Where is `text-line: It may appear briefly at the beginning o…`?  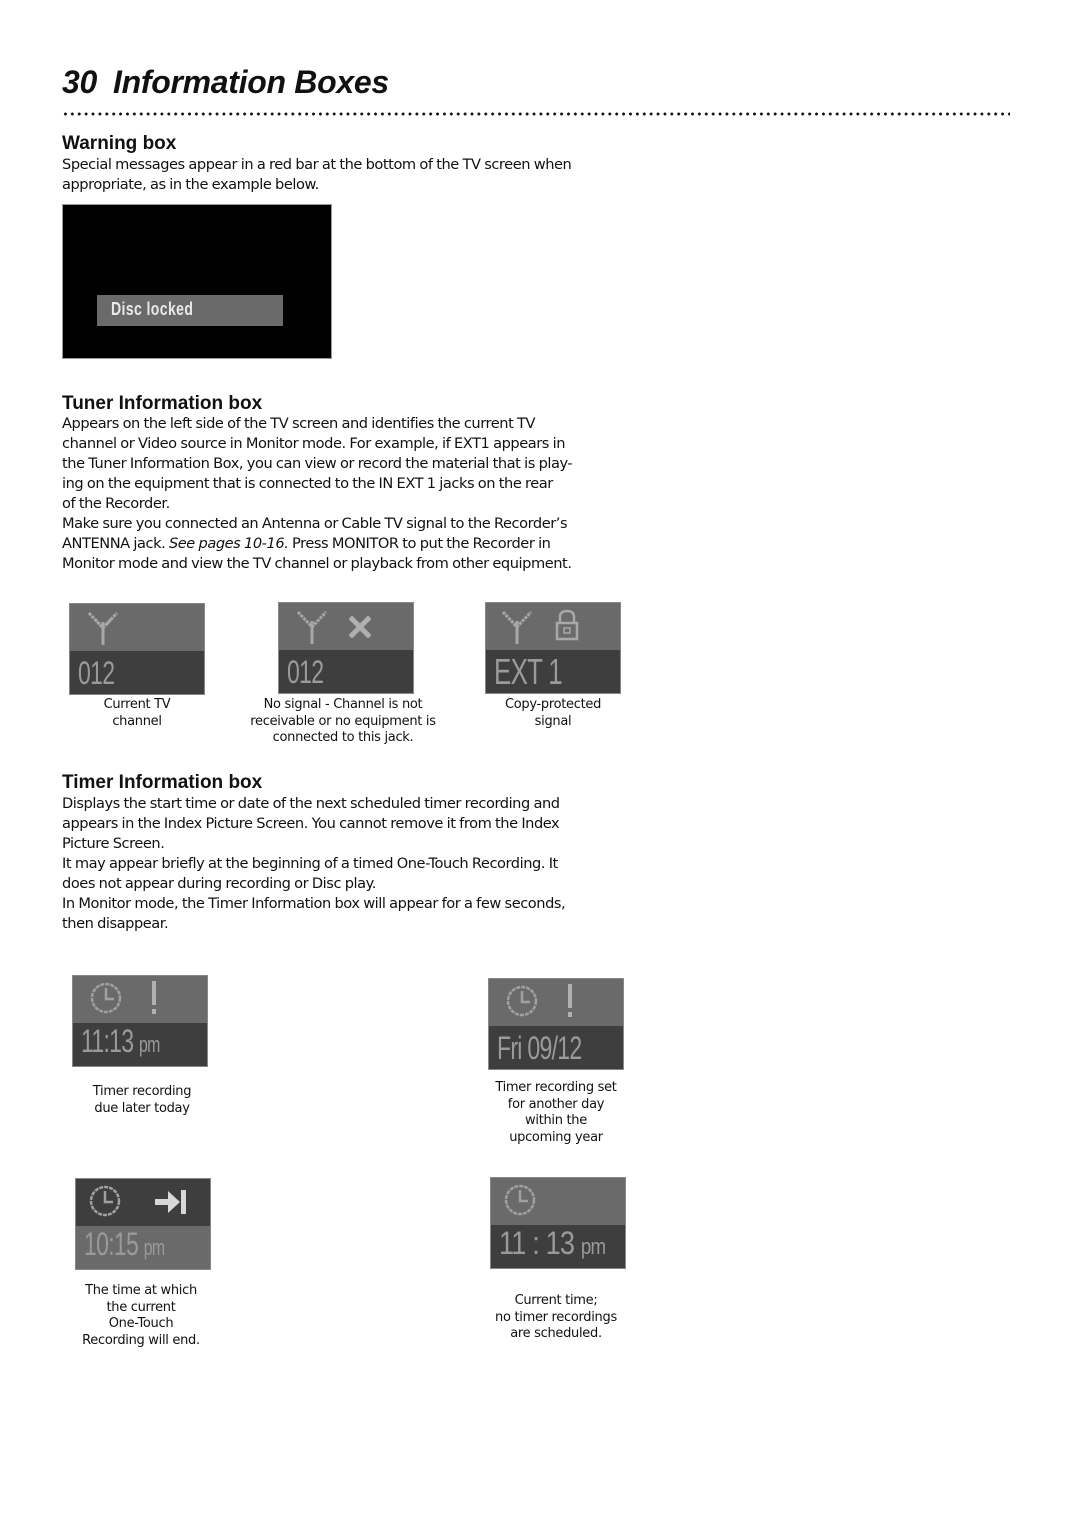 text-line: It may appear briefly at the beginning o… is located at coordinates (310, 863).